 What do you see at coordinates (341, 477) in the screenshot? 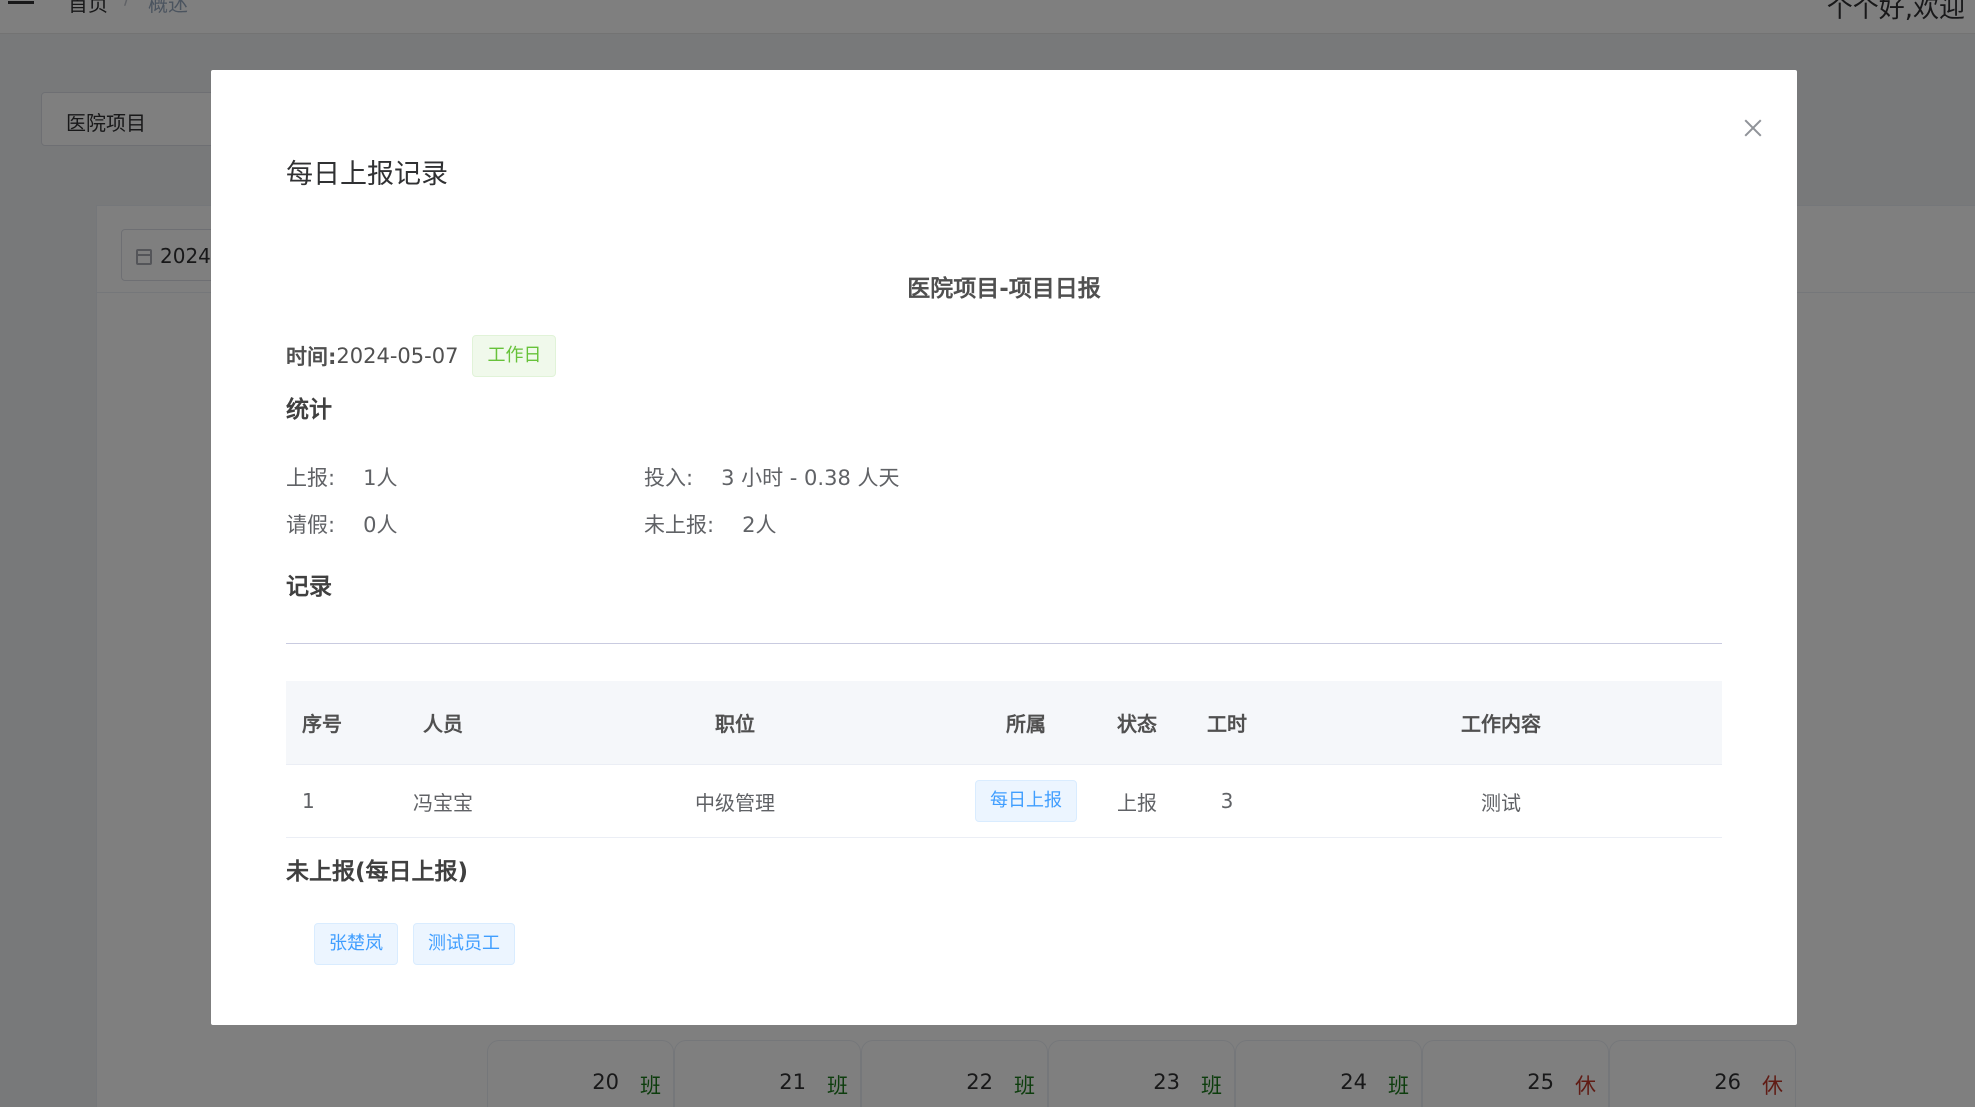
I see `stat-reported: 上报: 1人` at bounding box center [341, 477].